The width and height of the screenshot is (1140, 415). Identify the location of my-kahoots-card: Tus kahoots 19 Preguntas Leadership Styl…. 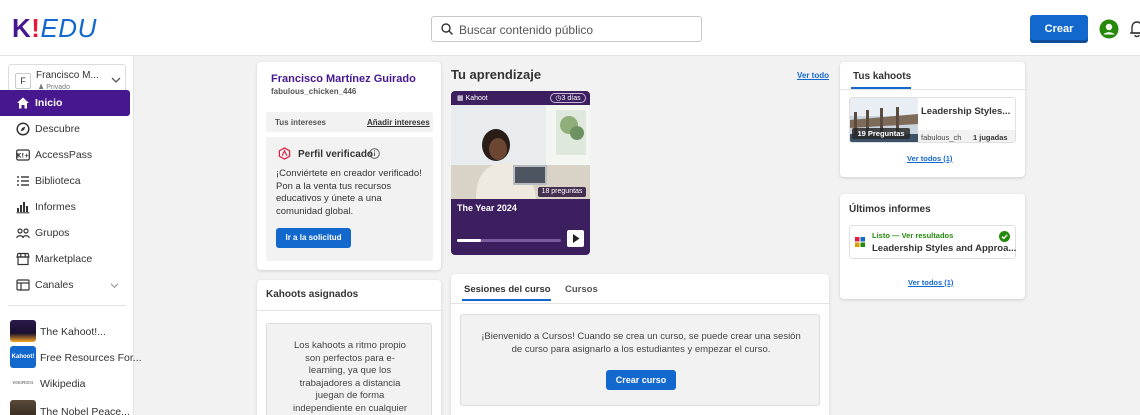
(932, 119).